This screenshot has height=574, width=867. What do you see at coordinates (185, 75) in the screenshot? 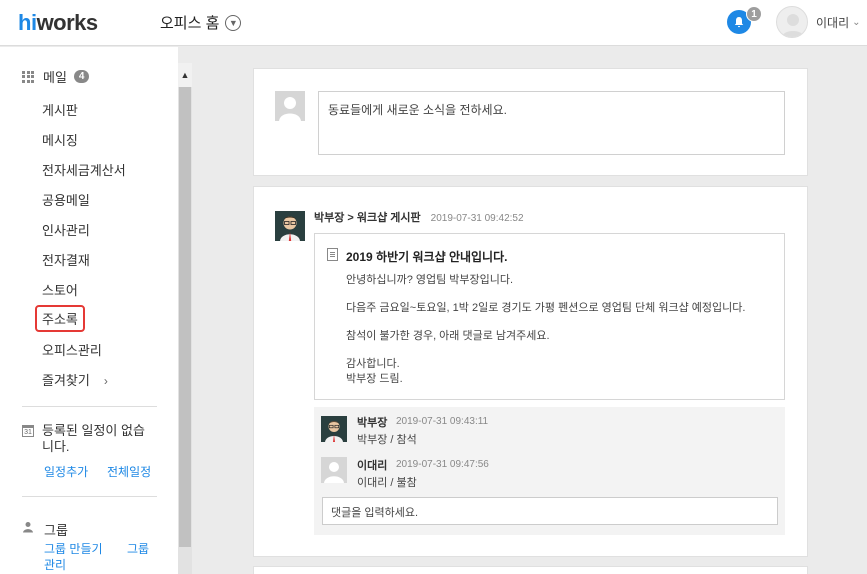
I see `scroll-up-arrow-icon: ▲` at bounding box center [185, 75].